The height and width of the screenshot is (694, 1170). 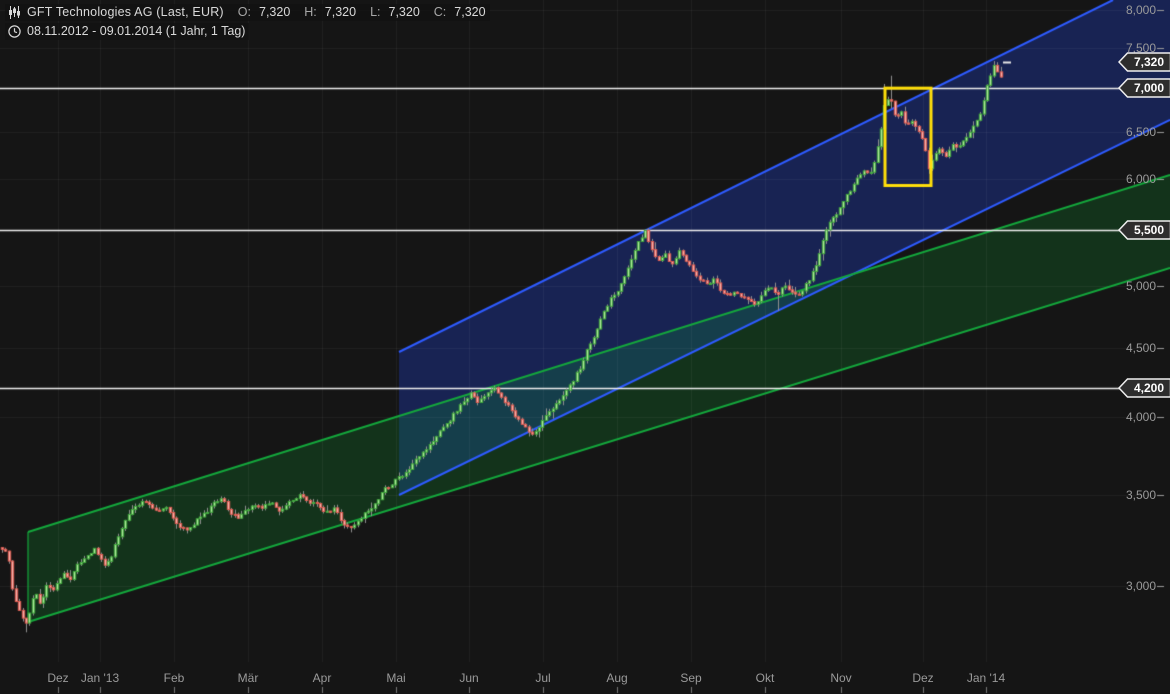 I want to click on price-level-tag: 4,200, so click(x=1144, y=388).